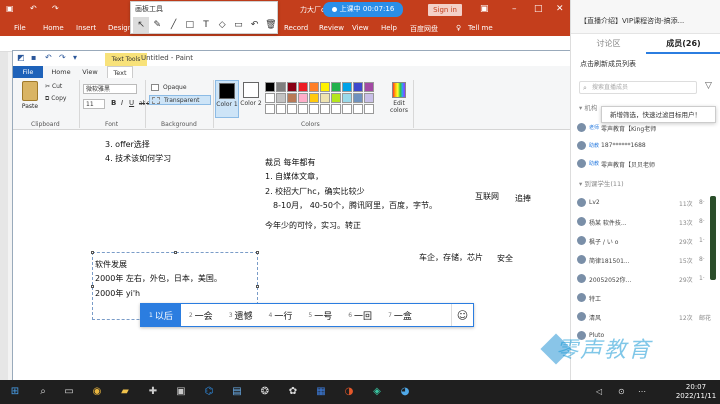 The image size is (720, 404). I want to click on pointer-icon: ↖, so click(141, 25).